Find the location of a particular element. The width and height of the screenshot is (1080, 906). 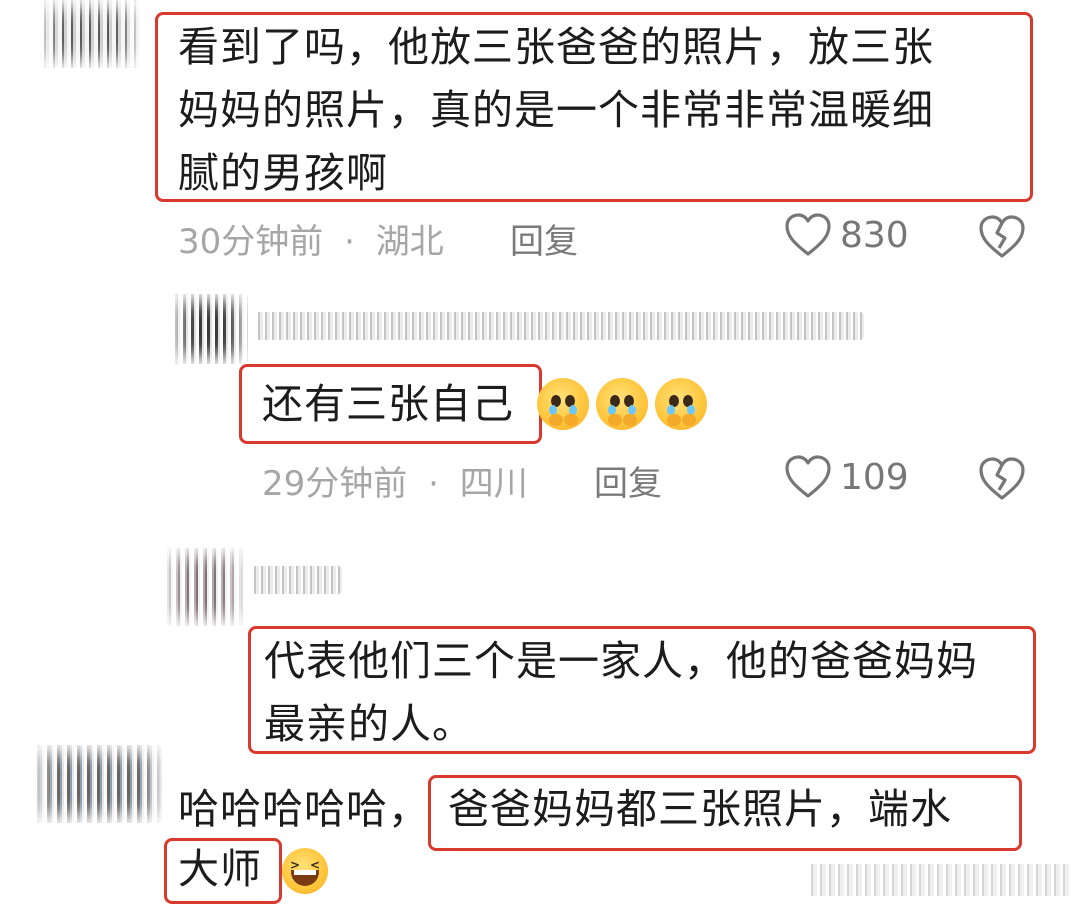

comment-line: 腻的男孩啊 is located at coordinates (283, 173).